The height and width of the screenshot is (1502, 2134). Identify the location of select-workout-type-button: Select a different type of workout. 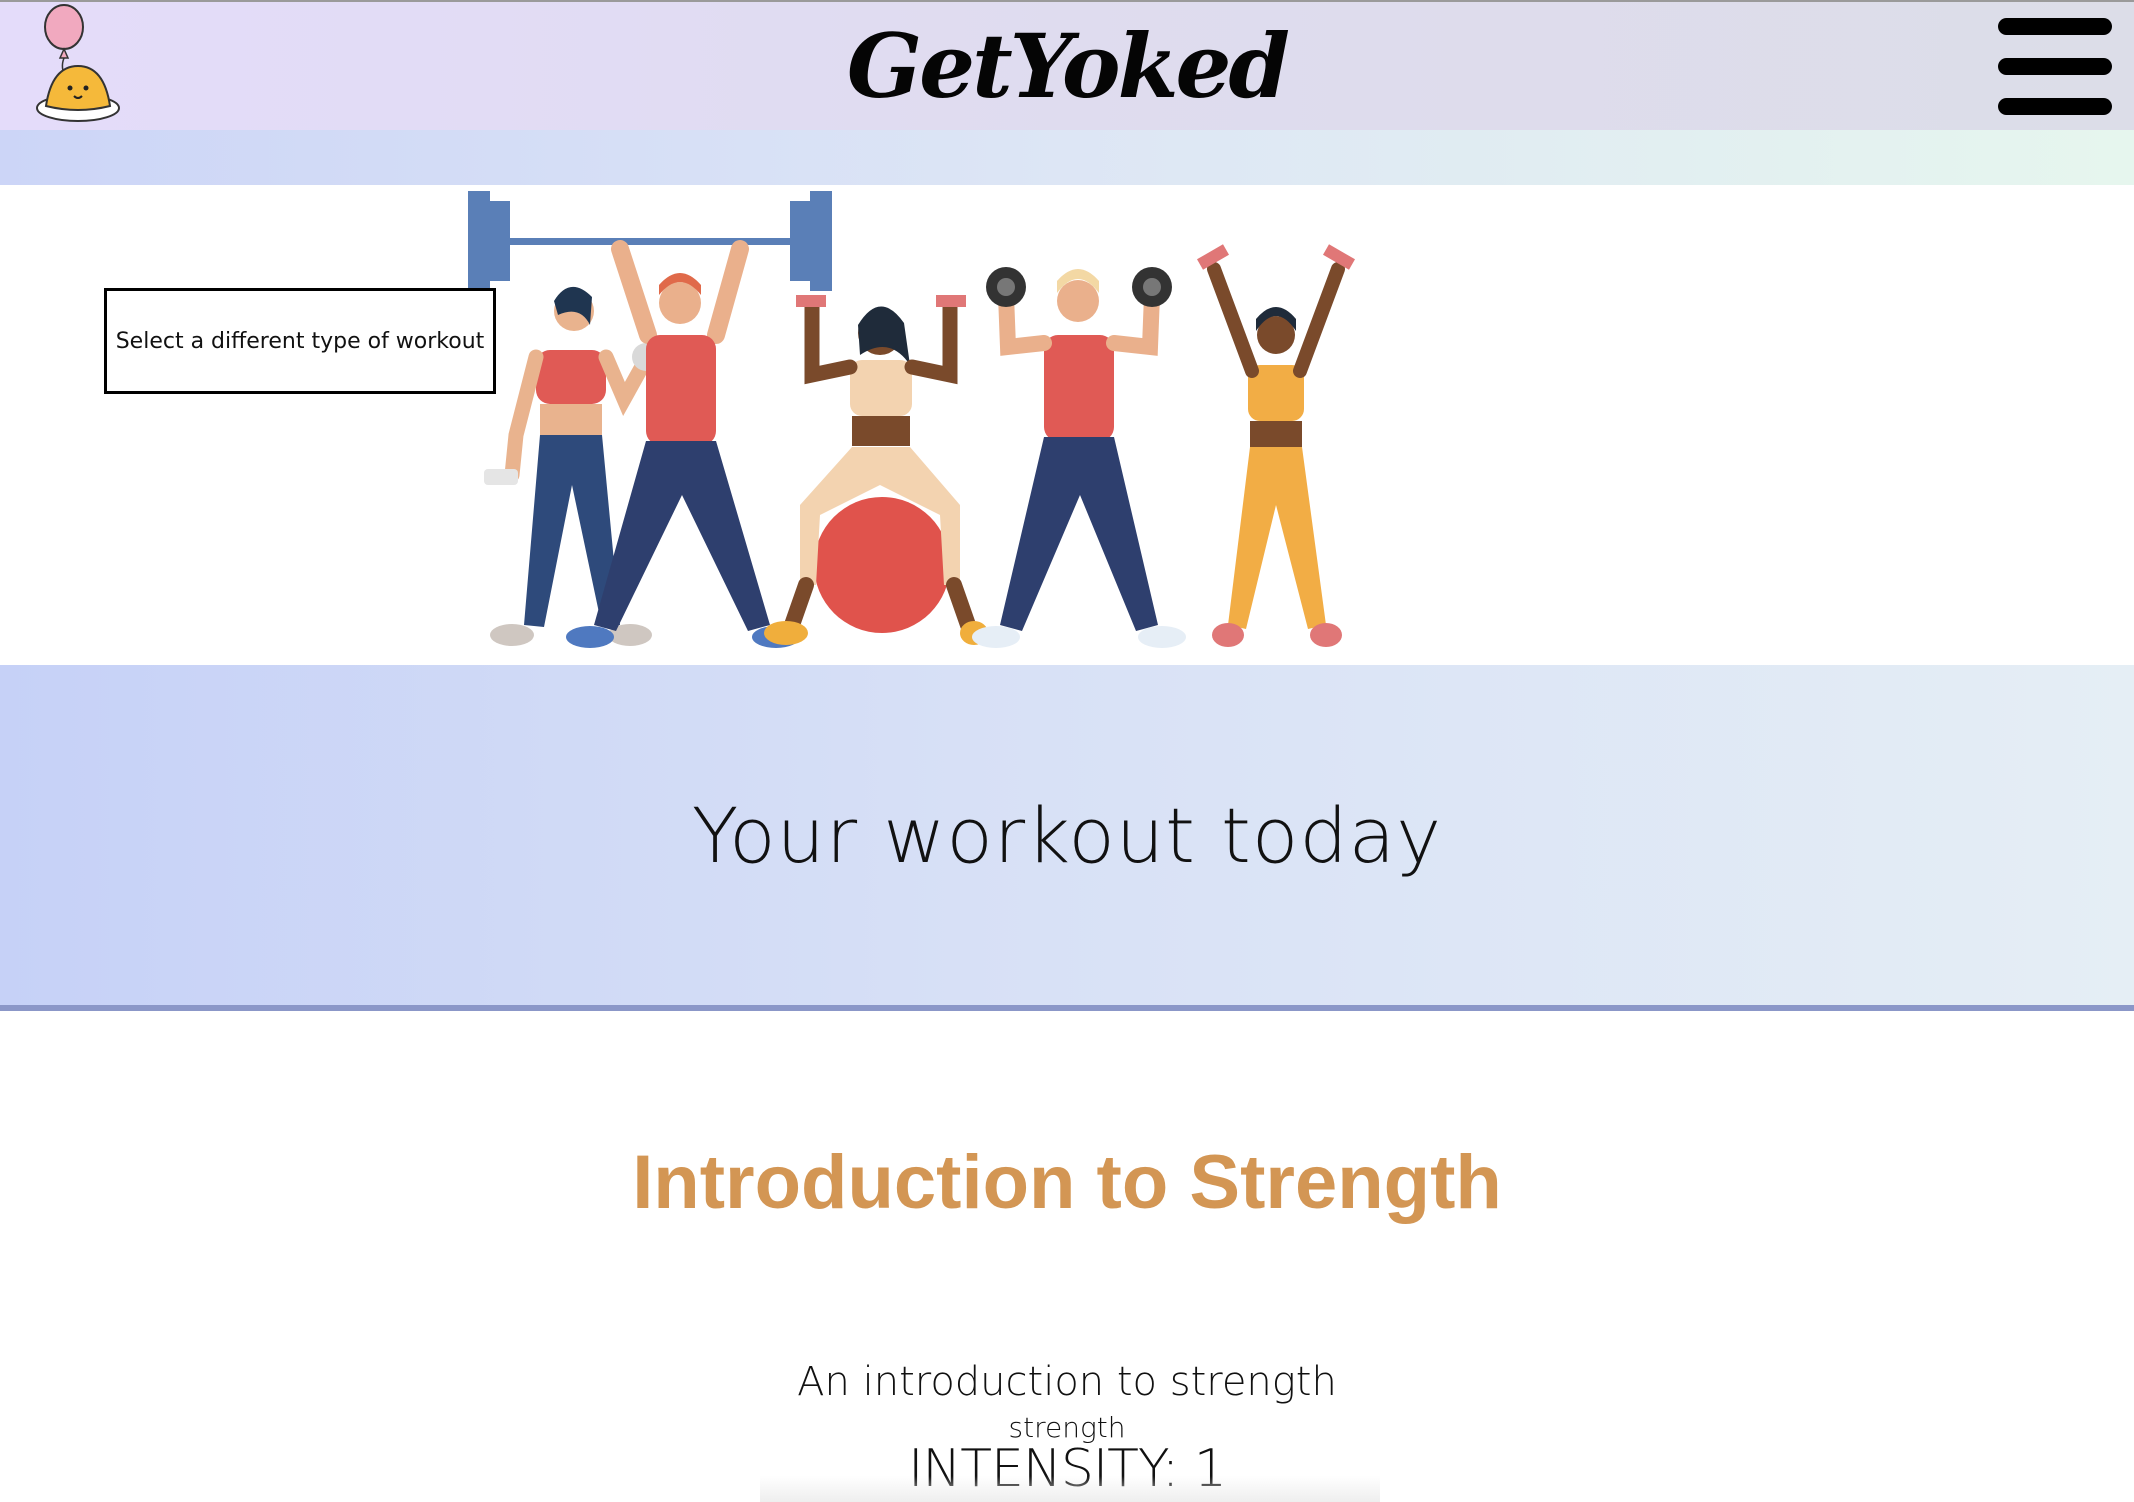
(300, 341).